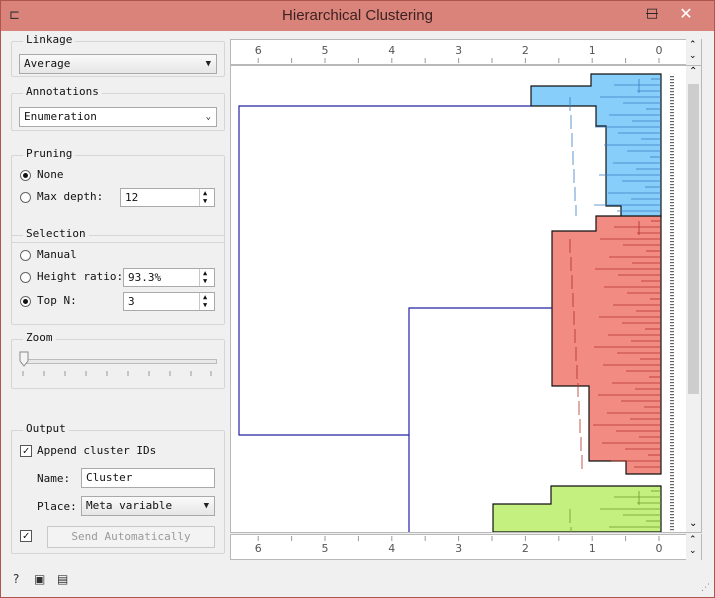 Image resolution: width=715 pixels, height=598 pixels. Describe the element at coordinates (25, 197) in the screenshot. I see `pruning-max-depth-radio` at that location.